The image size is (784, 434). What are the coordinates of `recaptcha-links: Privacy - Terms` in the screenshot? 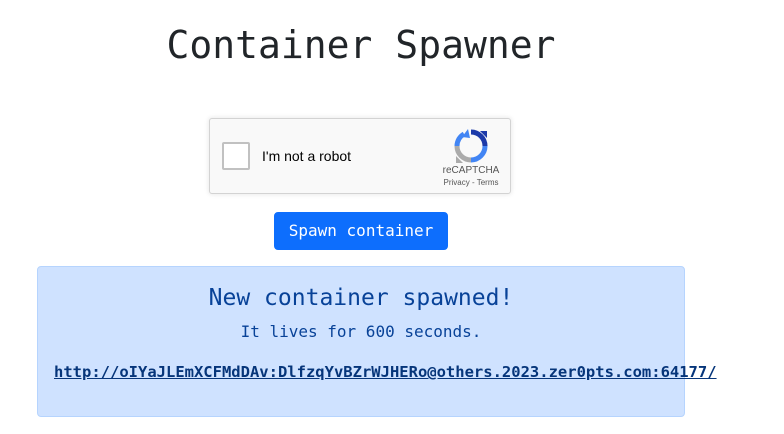 It's located at (471, 183).